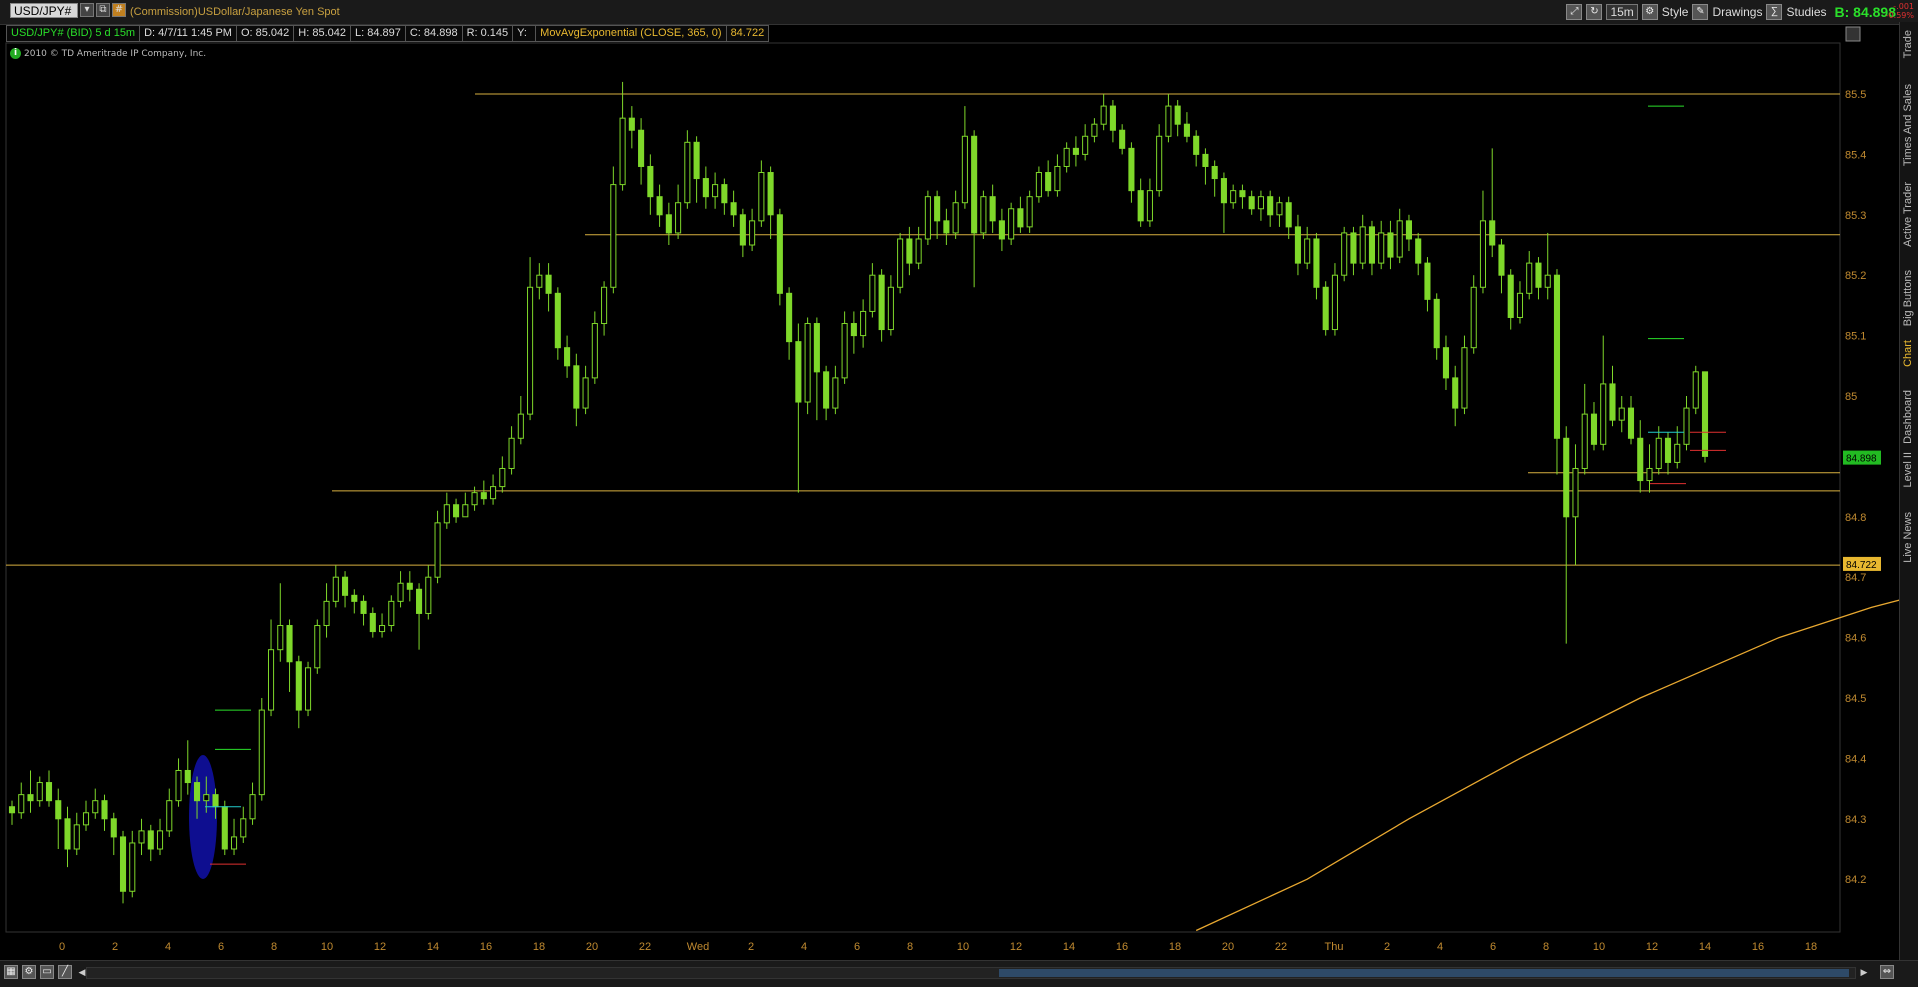 The width and height of the screenshot is (1918, 987). What do you see at coordinates (11, 972) in the screenshot?
I see `grid-icon: ▦` at bounding box center [11, 972].